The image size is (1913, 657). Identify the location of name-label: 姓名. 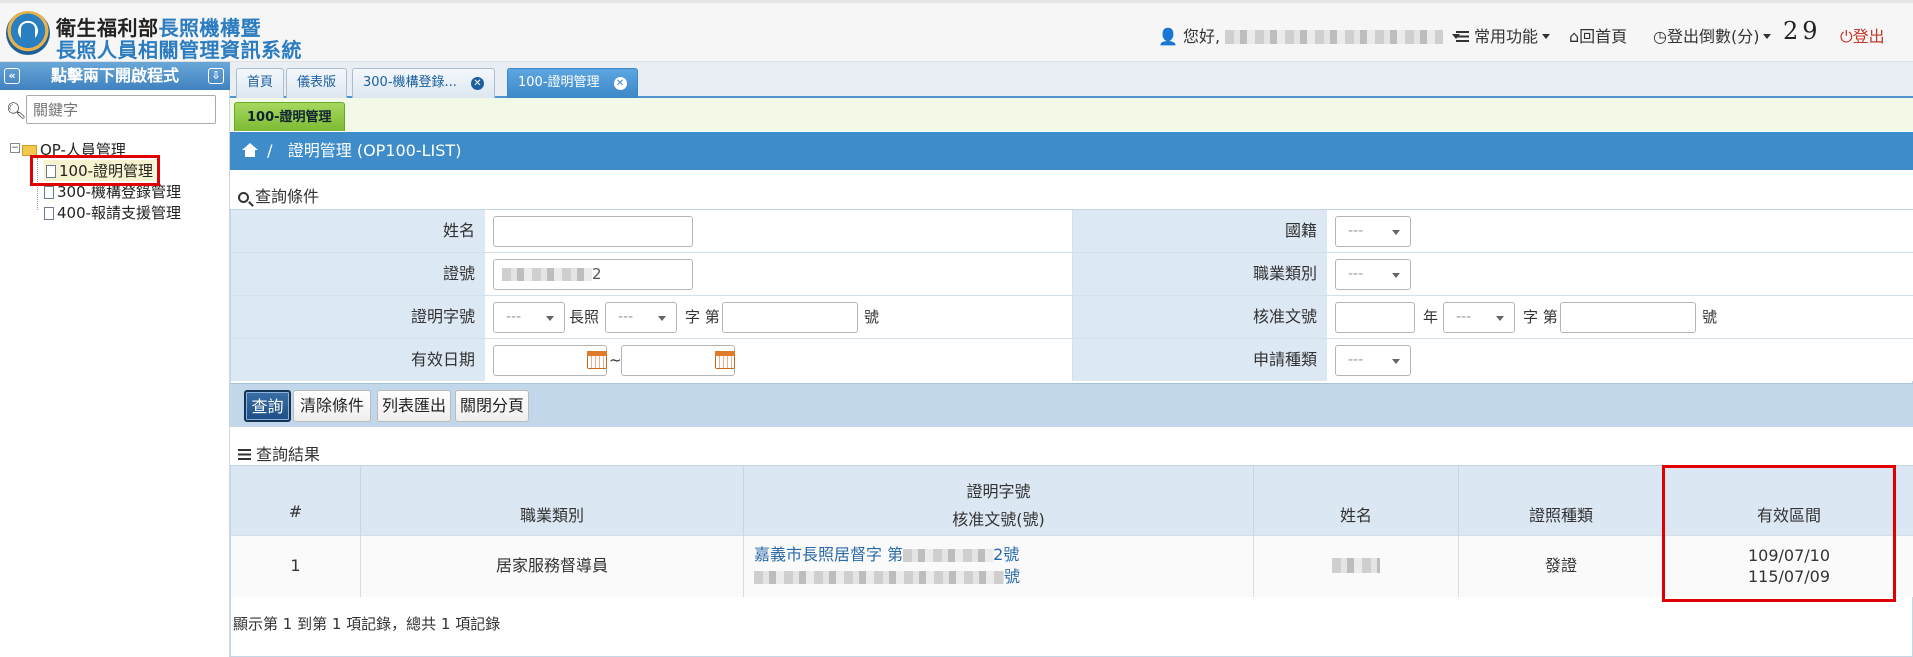
(358, 231).